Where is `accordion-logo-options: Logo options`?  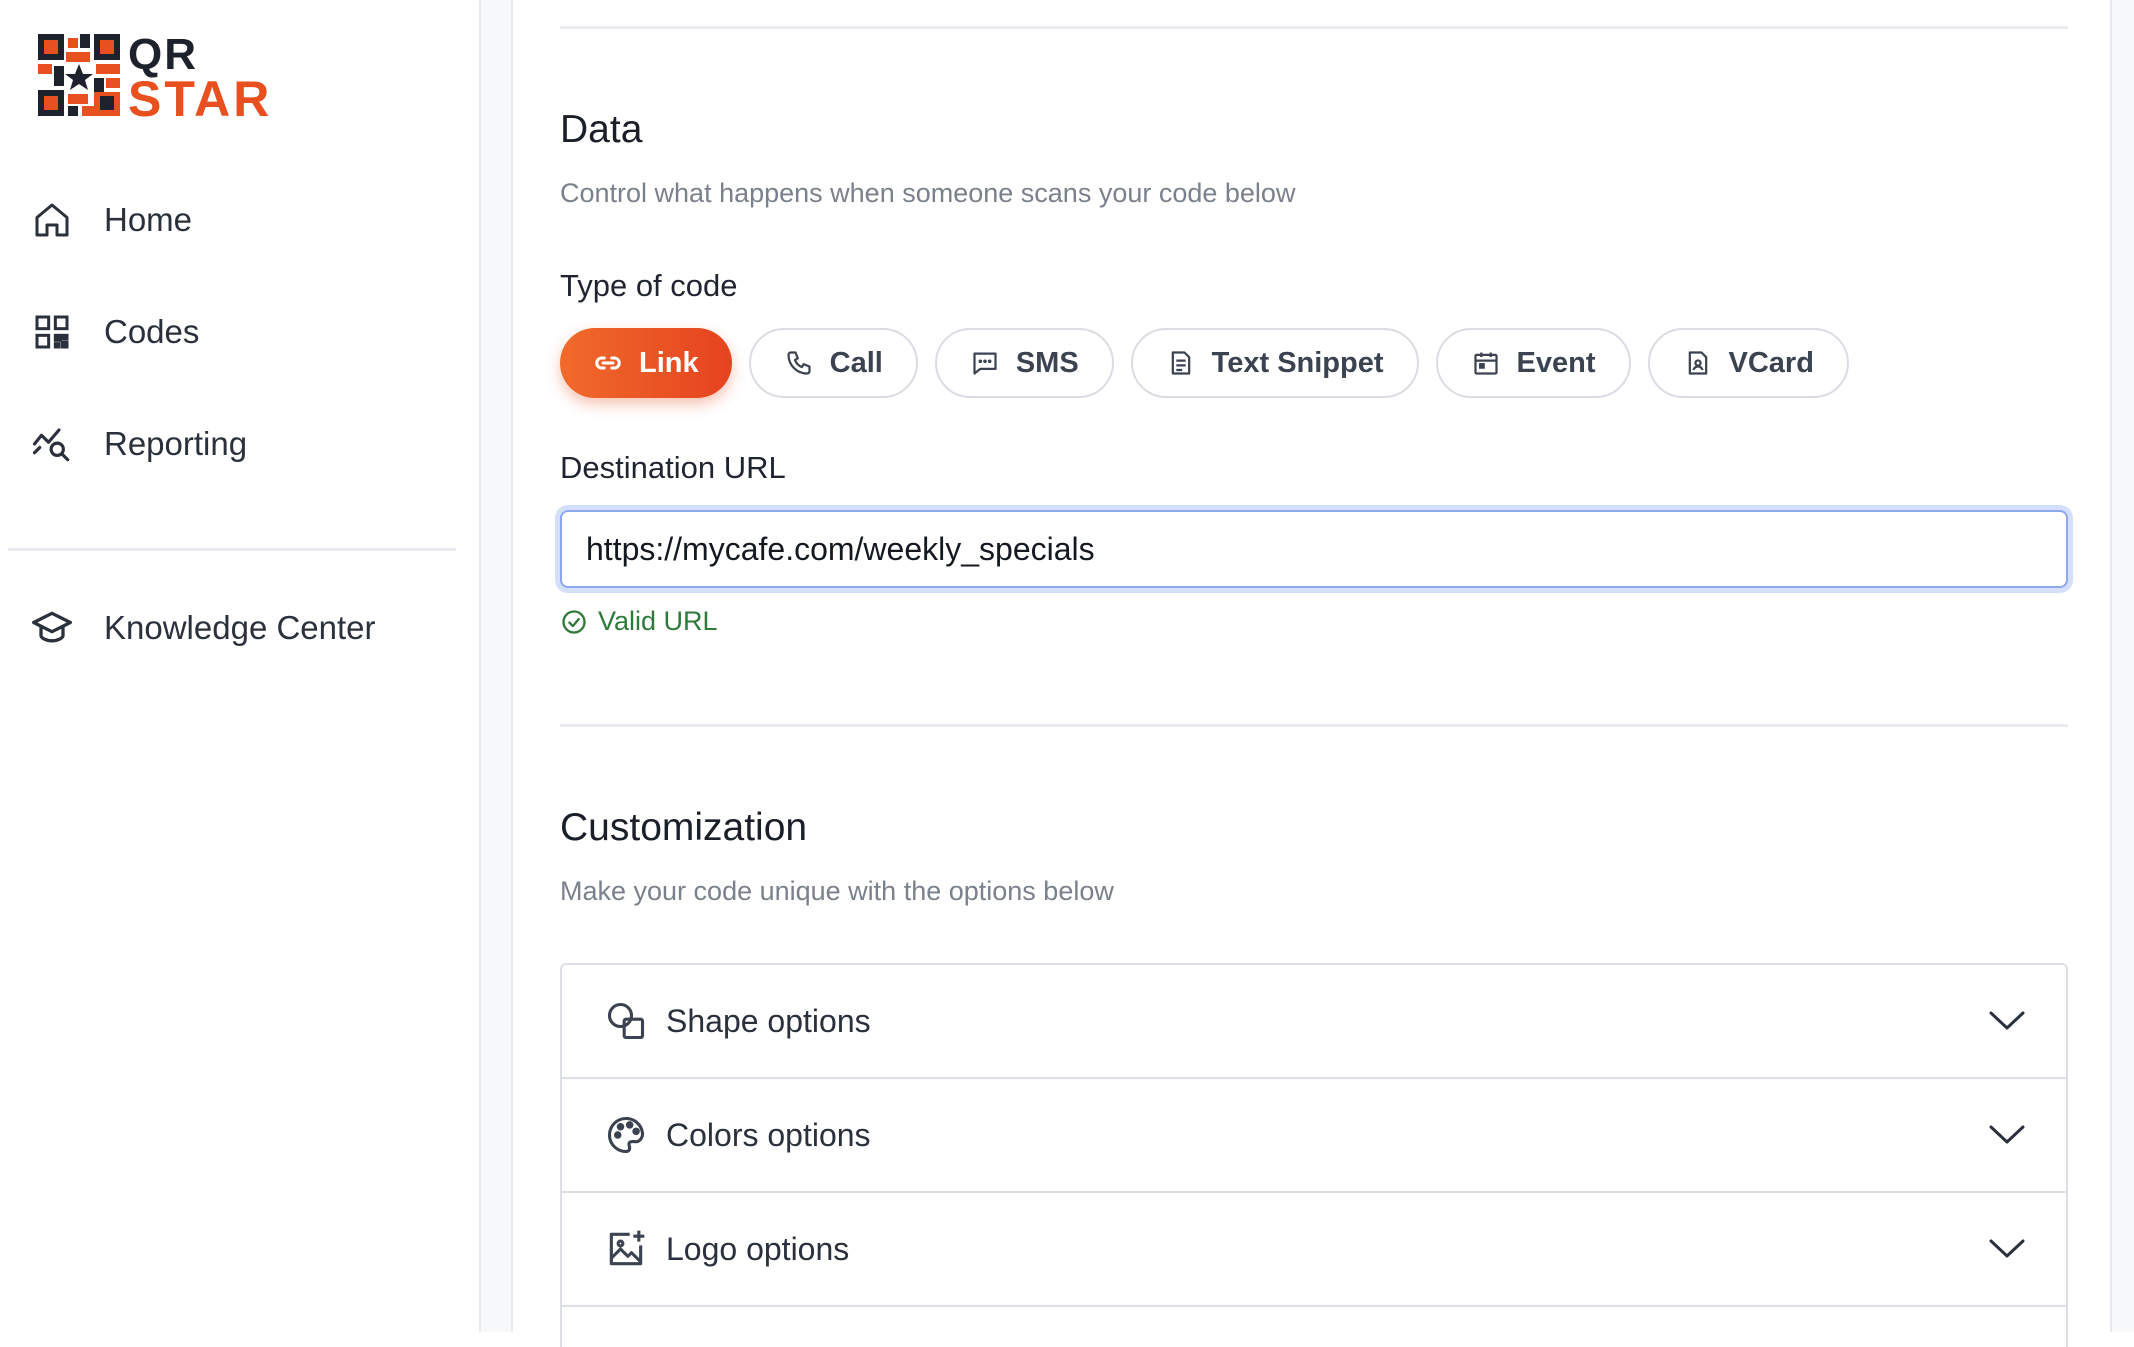
accordion-logo-options: Logo options is located at coordinates (1314, 1250).